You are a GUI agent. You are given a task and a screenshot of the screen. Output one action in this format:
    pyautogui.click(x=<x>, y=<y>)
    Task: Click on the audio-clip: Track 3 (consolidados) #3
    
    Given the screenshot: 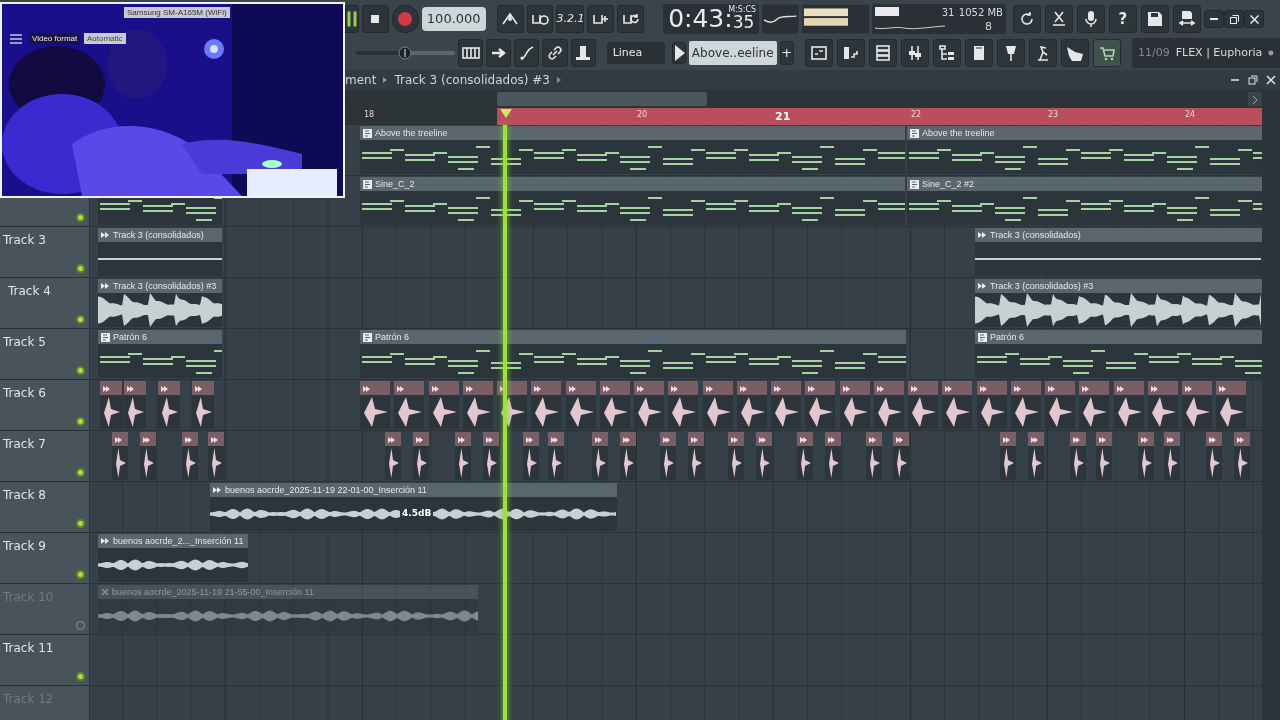 What is the action you would take?
    pyautogui.click(x=1118, y=303)
    